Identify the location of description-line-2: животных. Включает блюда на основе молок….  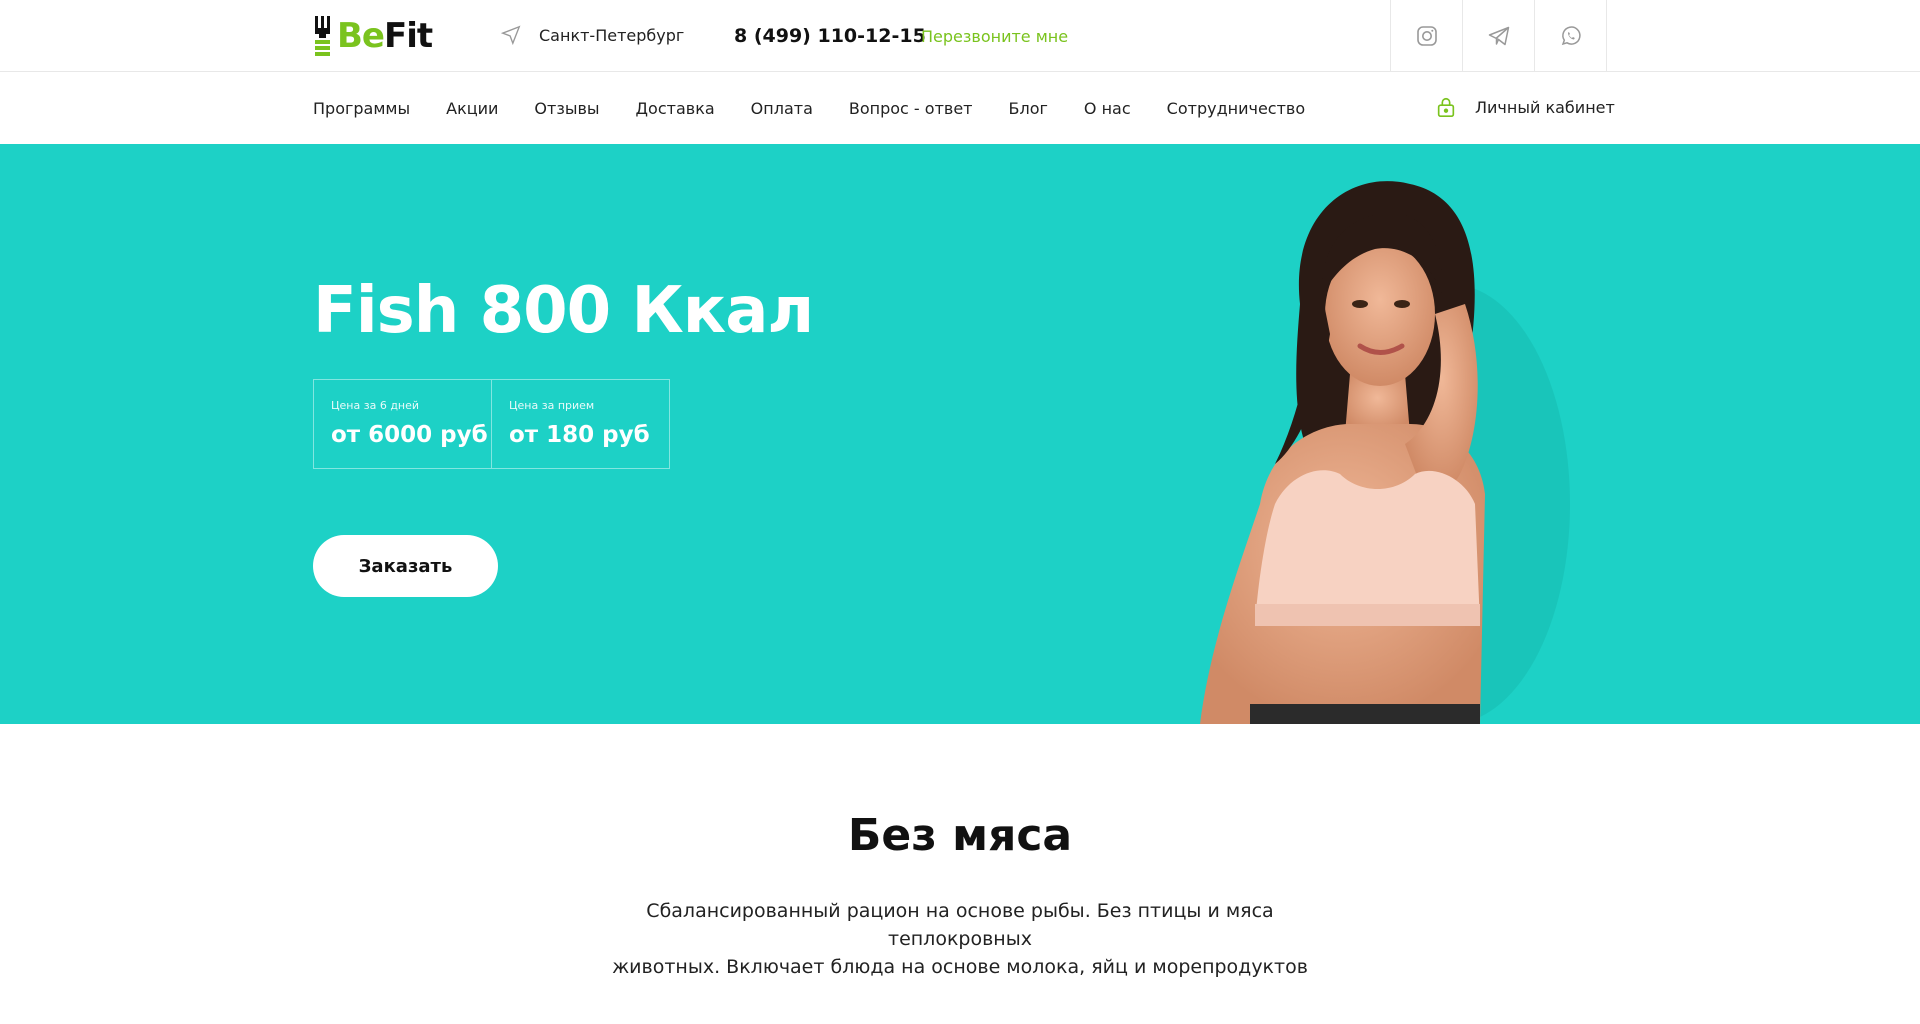
(960, 967).